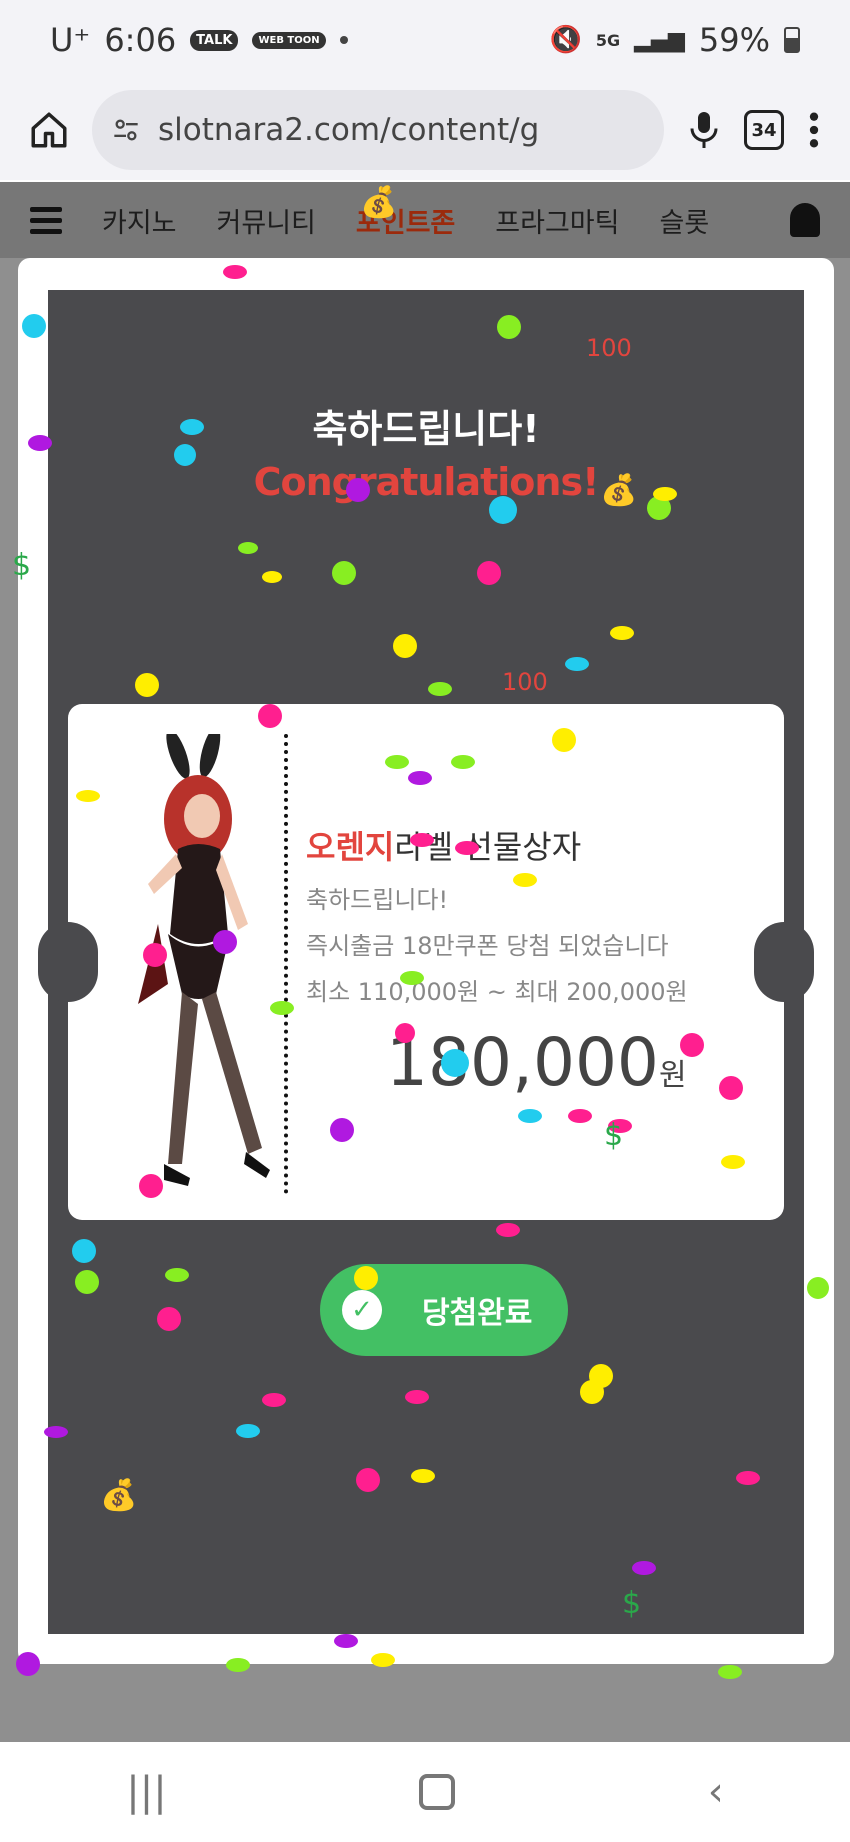  Describe the element at coordinates (659, 40) in the screenshot. I see `signal-icon: ▂▄▆` at that location.